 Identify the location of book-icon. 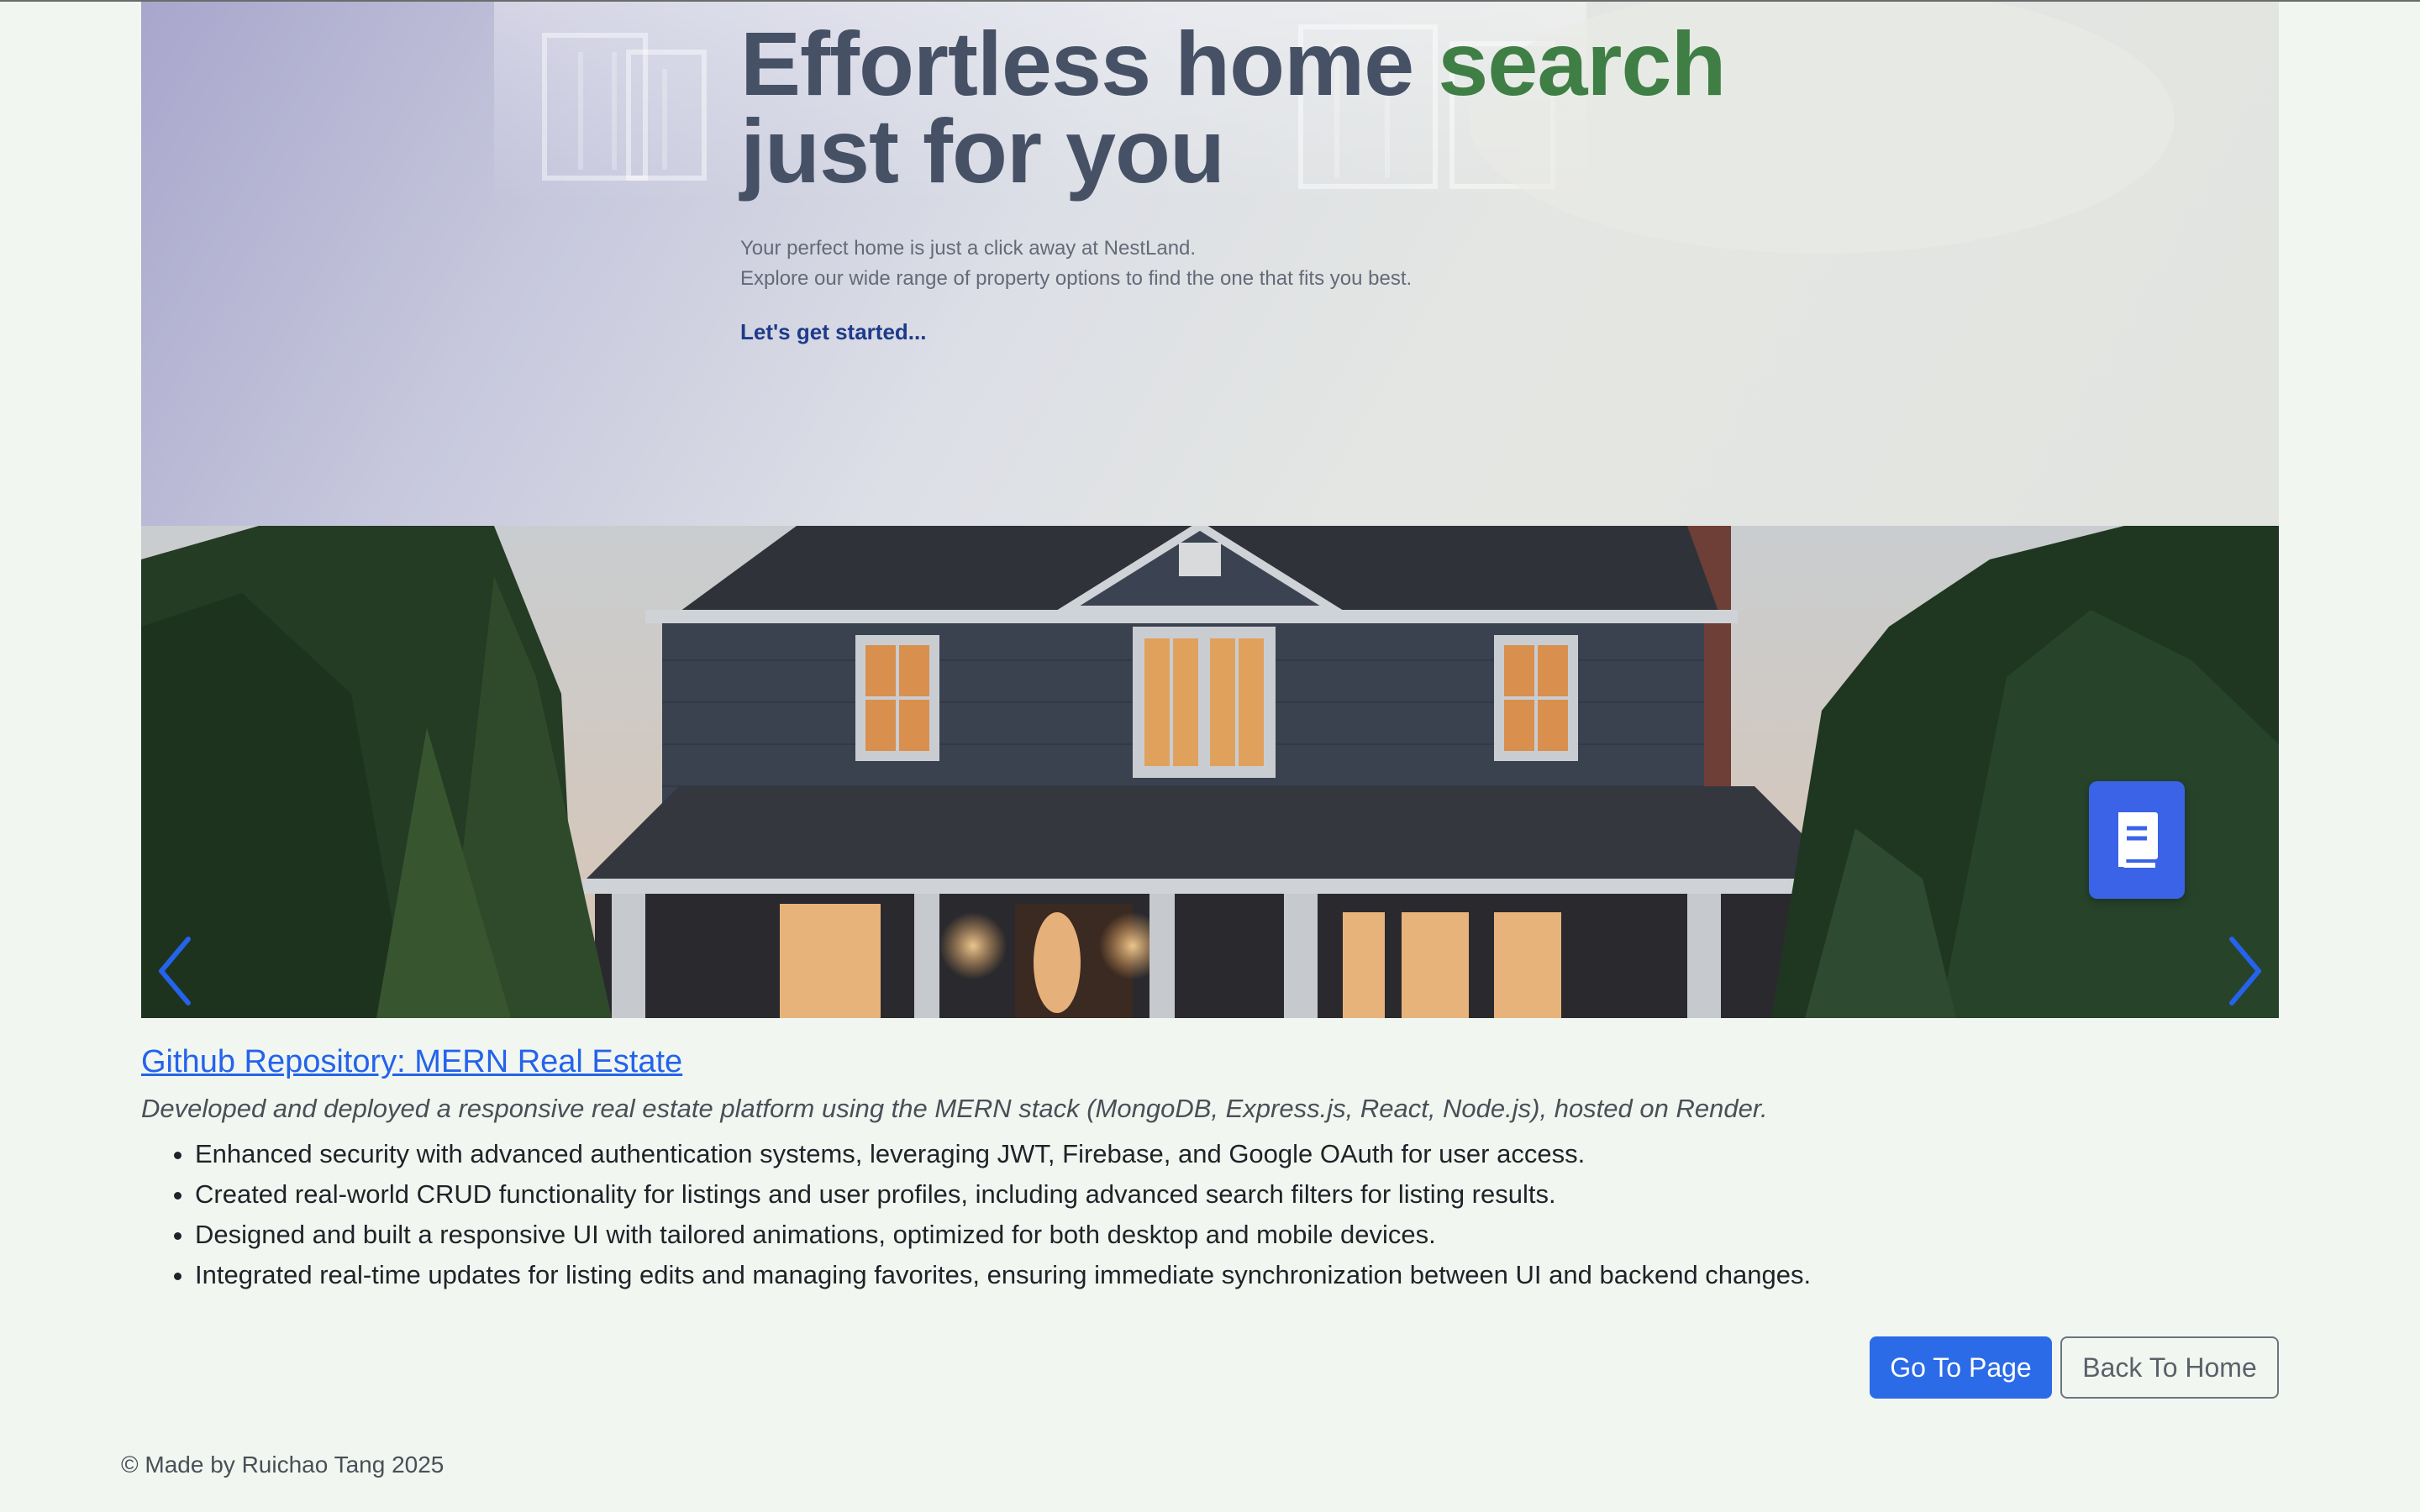
(2138, 840).